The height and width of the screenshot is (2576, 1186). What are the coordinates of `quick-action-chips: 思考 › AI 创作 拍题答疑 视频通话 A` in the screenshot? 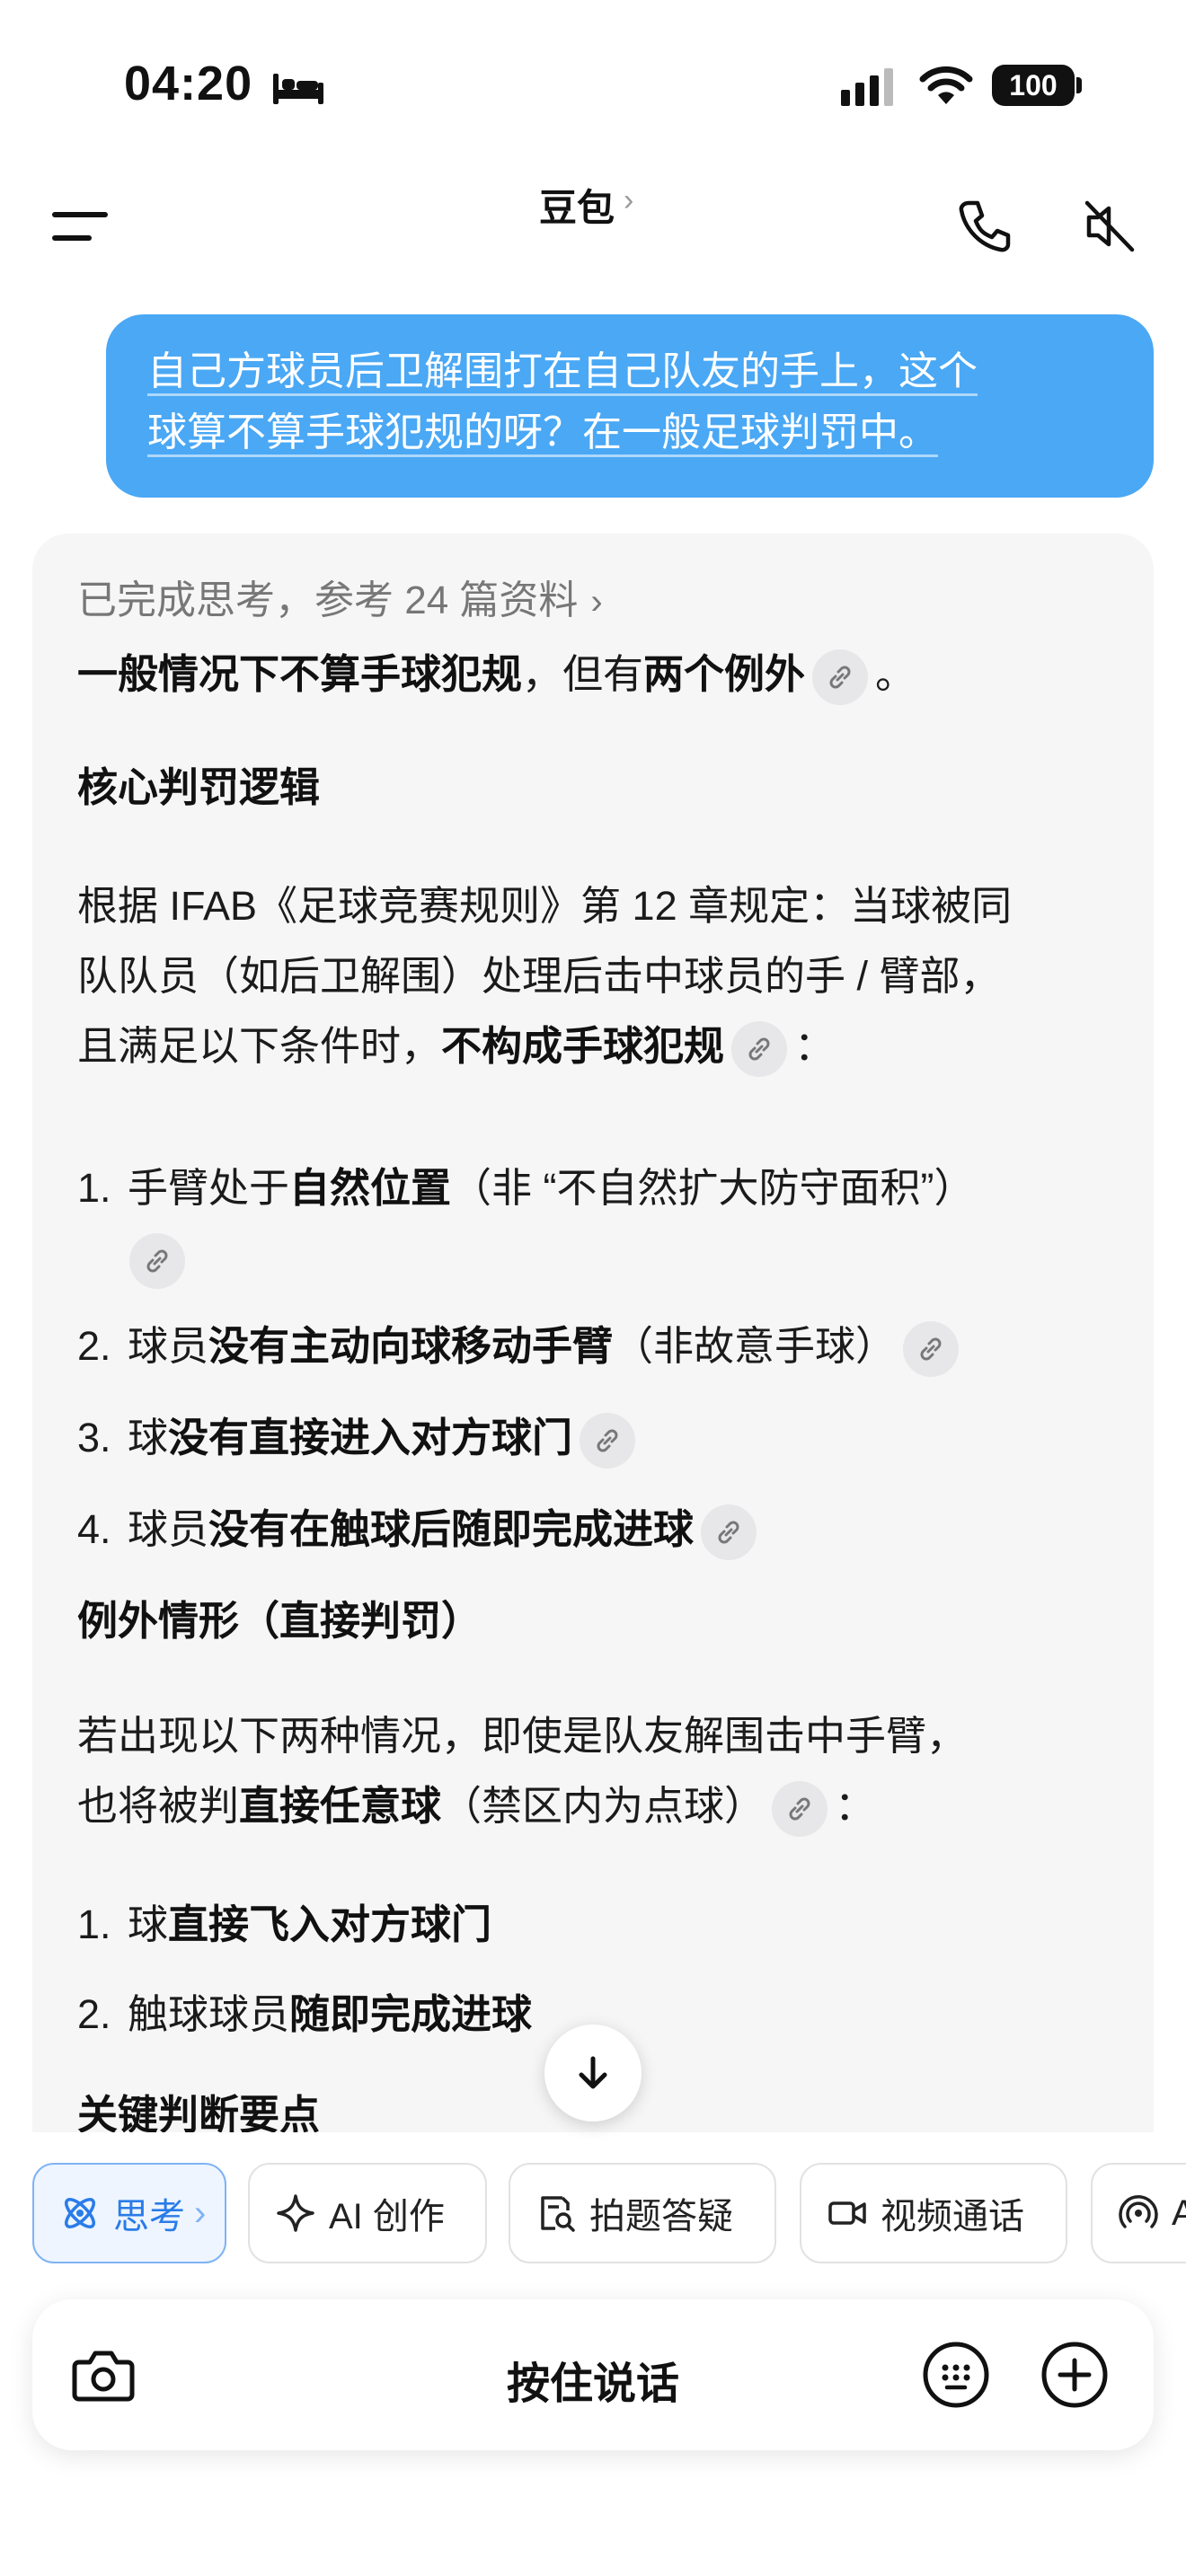 It's located at (593, 2215).